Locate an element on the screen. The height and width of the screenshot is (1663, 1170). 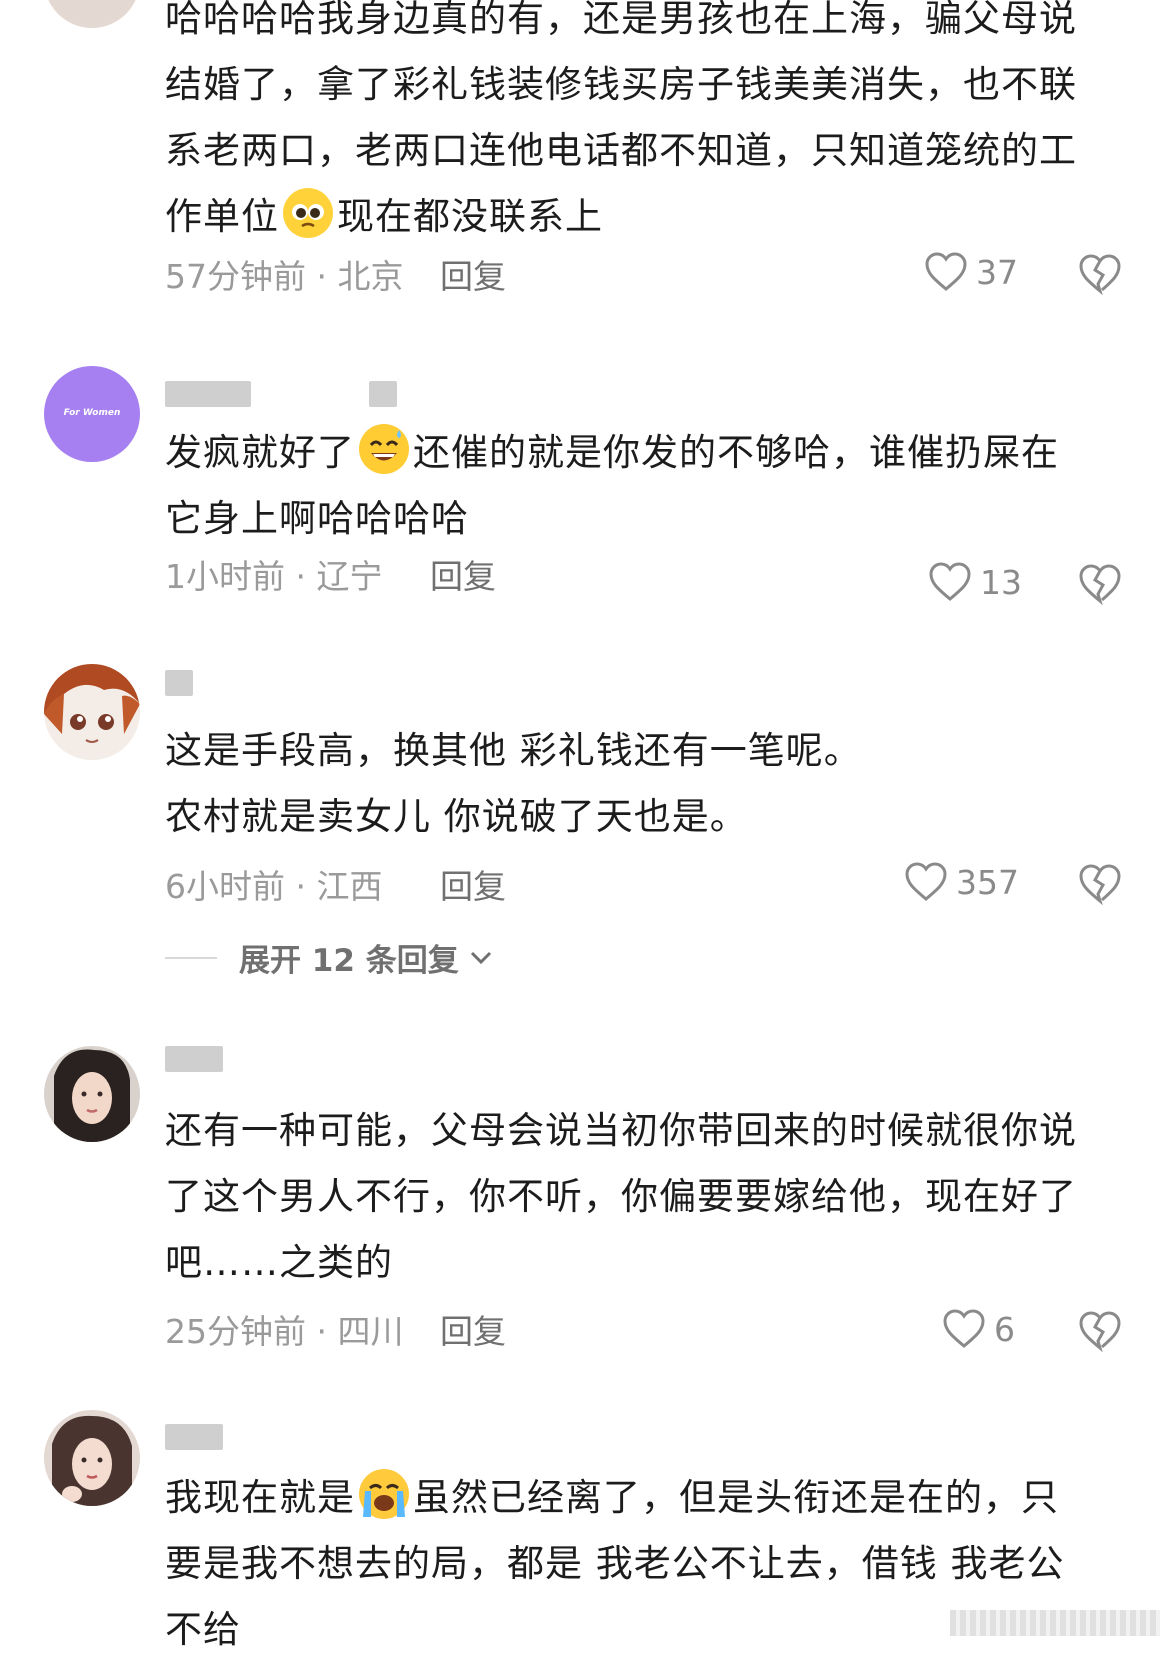
comment-text: 发疯就好了 还催的就是你发的不够哈，谁催扔屎在 它身上啊哈哈哈哈 is located at coordinates (647, 486).